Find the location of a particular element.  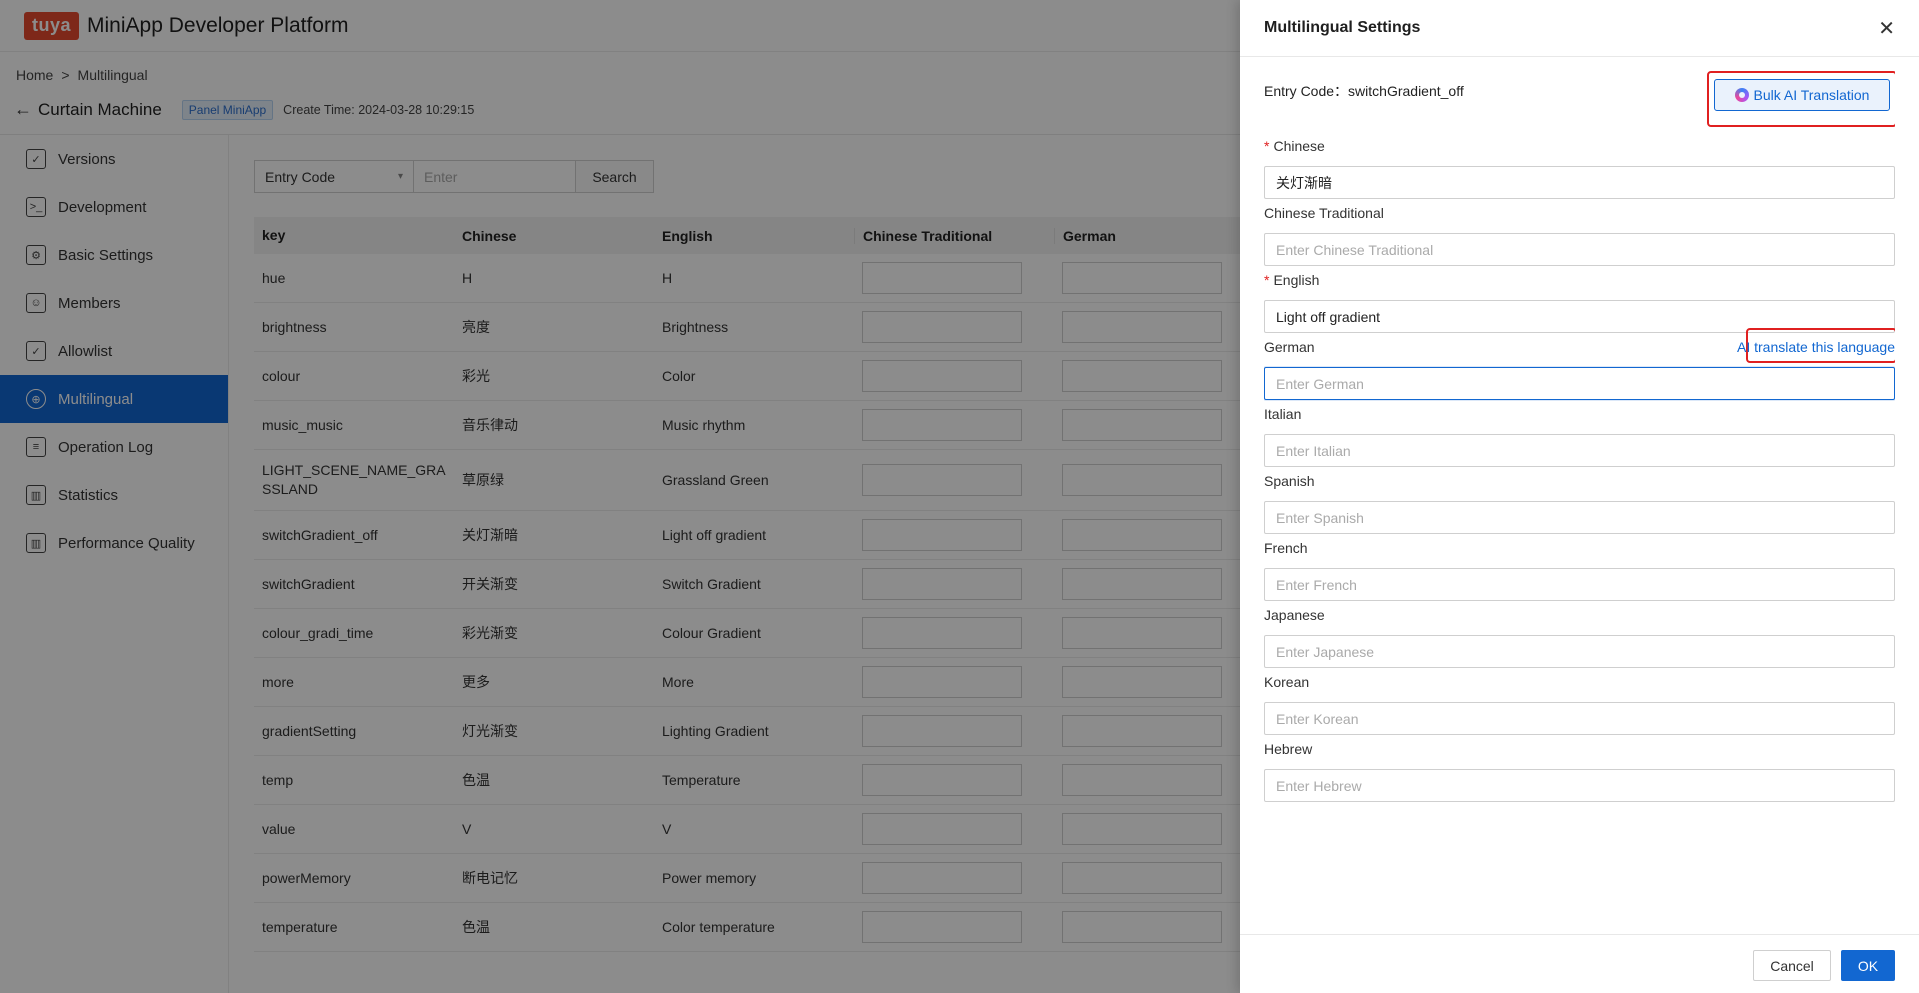

korean-input: Enter Korean is located at coordinates (1579, 718).